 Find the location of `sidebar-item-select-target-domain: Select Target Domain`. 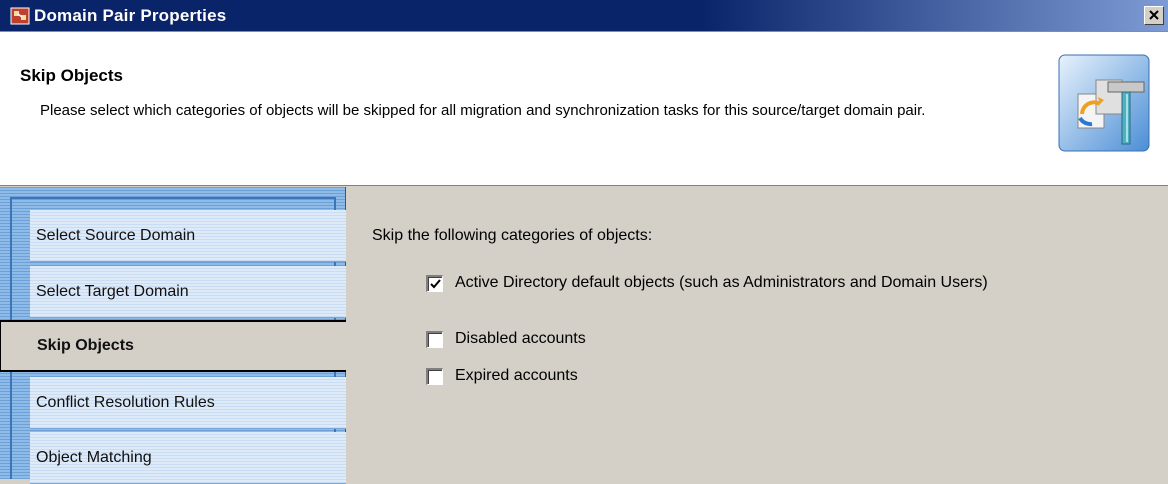

sidebar-item-select-target-domain: Select Target Domain is located at coordinates (188, 292).